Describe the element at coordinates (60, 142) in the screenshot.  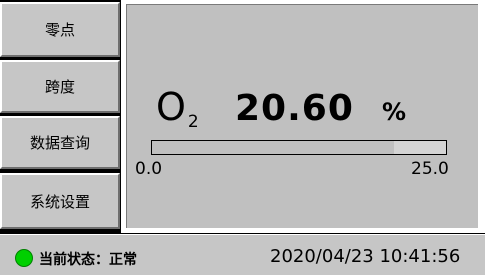
I see `data-query-button: 数据查询` at that location.